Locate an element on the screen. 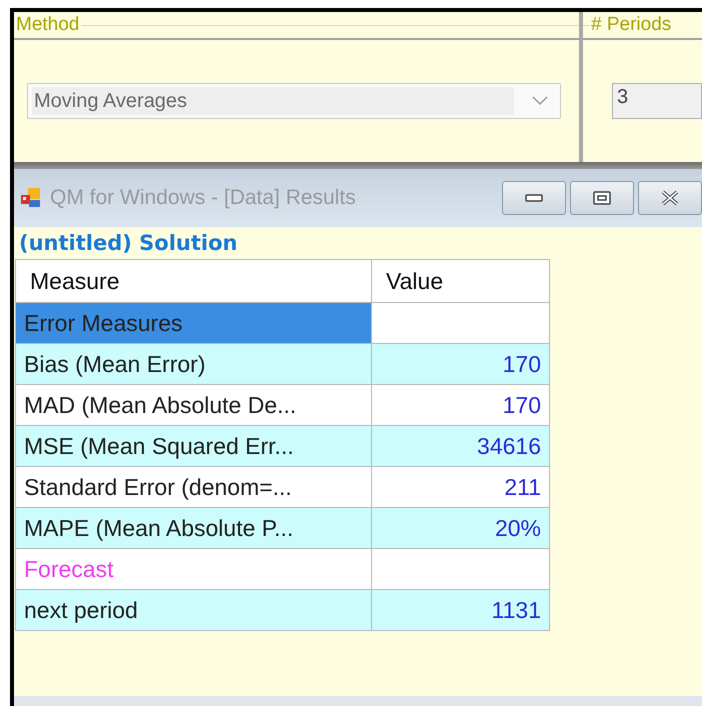 This screenshot has width=702, height=706. group-label: # Periods is located at coordinates (631, 25).